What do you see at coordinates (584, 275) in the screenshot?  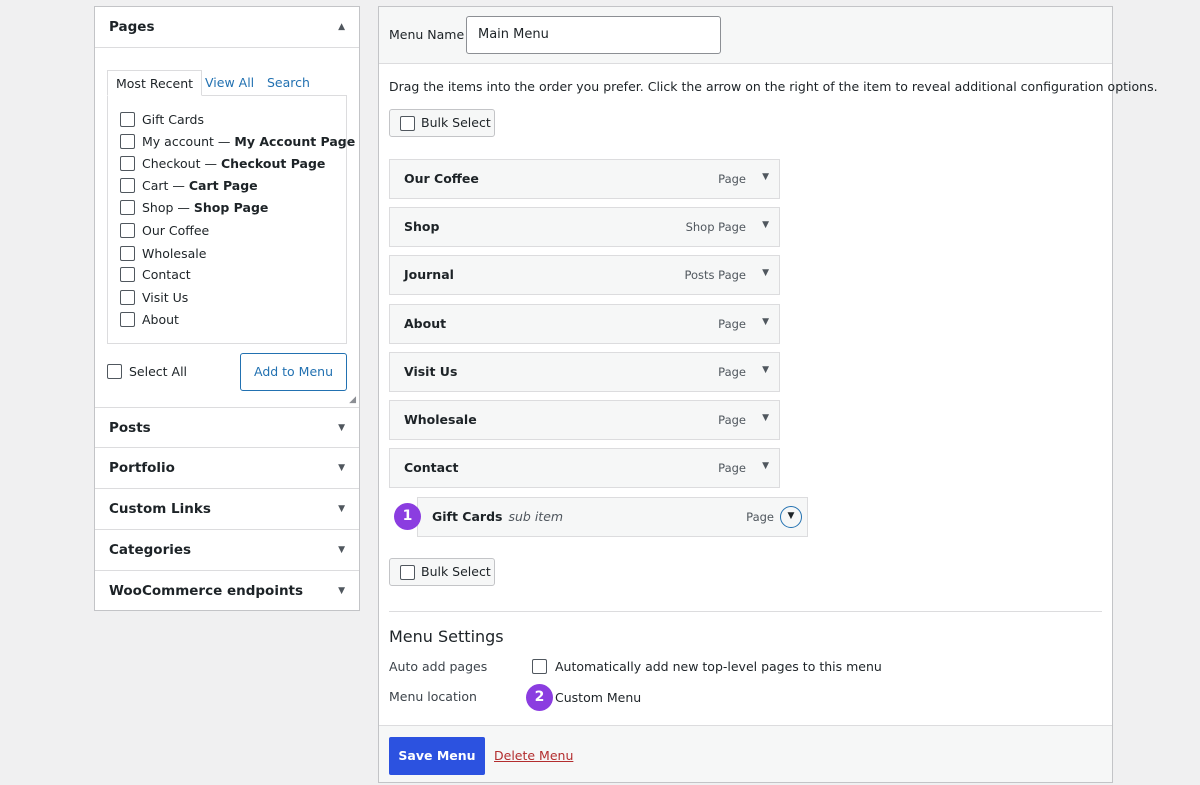 I see `menu-item: Journal Posts Page ▼` at bounding box center [584, 275].